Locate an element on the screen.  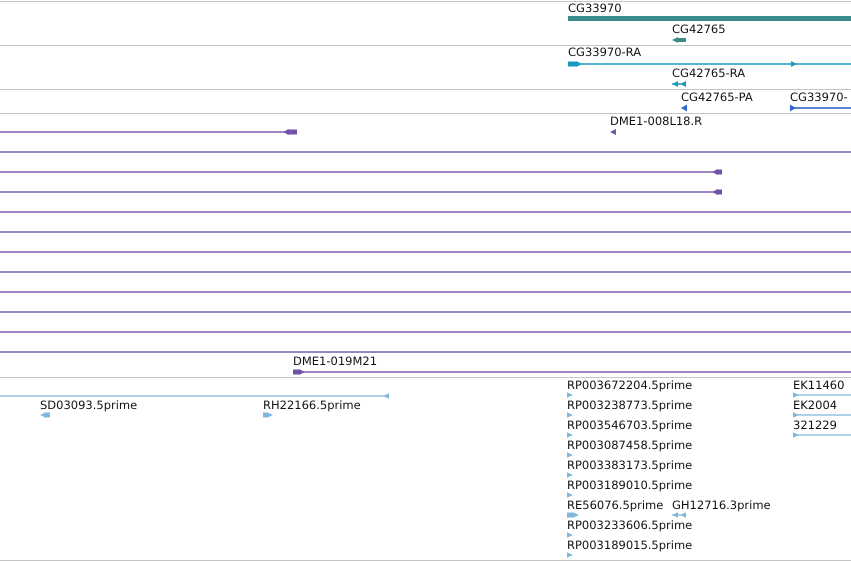
feature-label: RP003672204.5prime is located at coordinates (629, 385).